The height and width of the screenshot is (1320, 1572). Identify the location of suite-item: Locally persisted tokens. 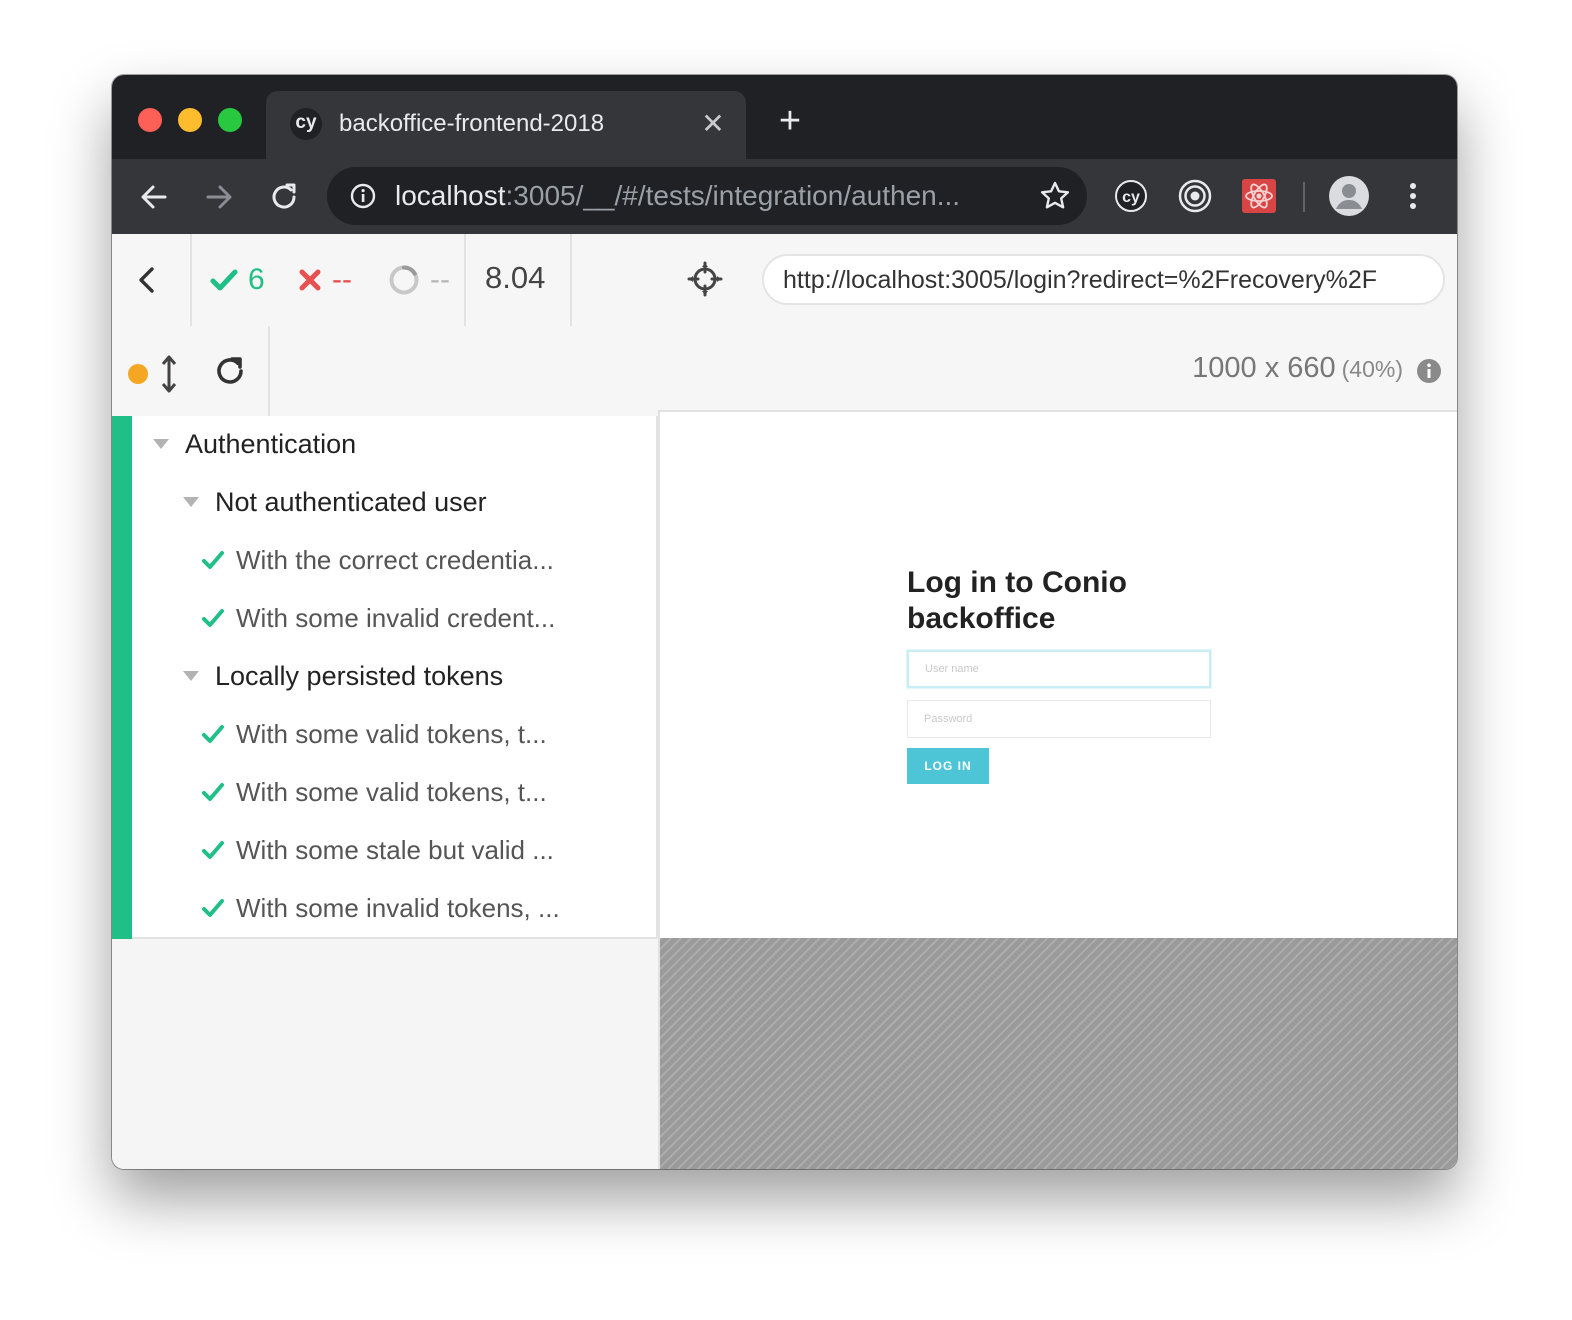
(343, 676).